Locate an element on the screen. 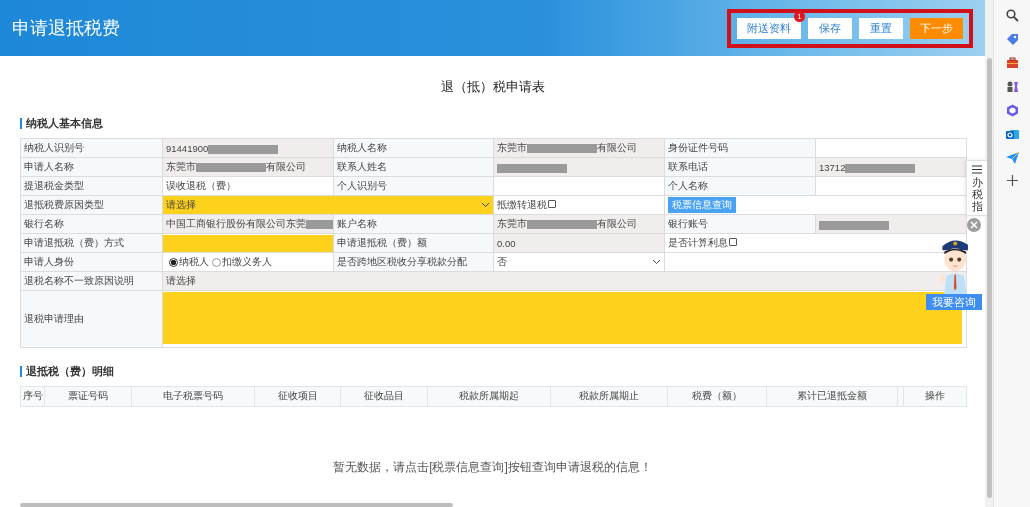  close-icon is located at coordinates (974, 225).